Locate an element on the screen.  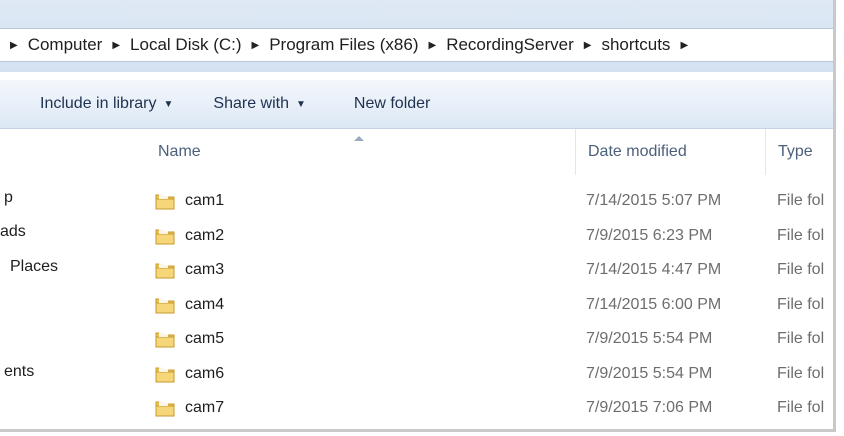
breadcrumb-local-disk: Local Disk (C:) ▶ is located at coordinates (199, 45).